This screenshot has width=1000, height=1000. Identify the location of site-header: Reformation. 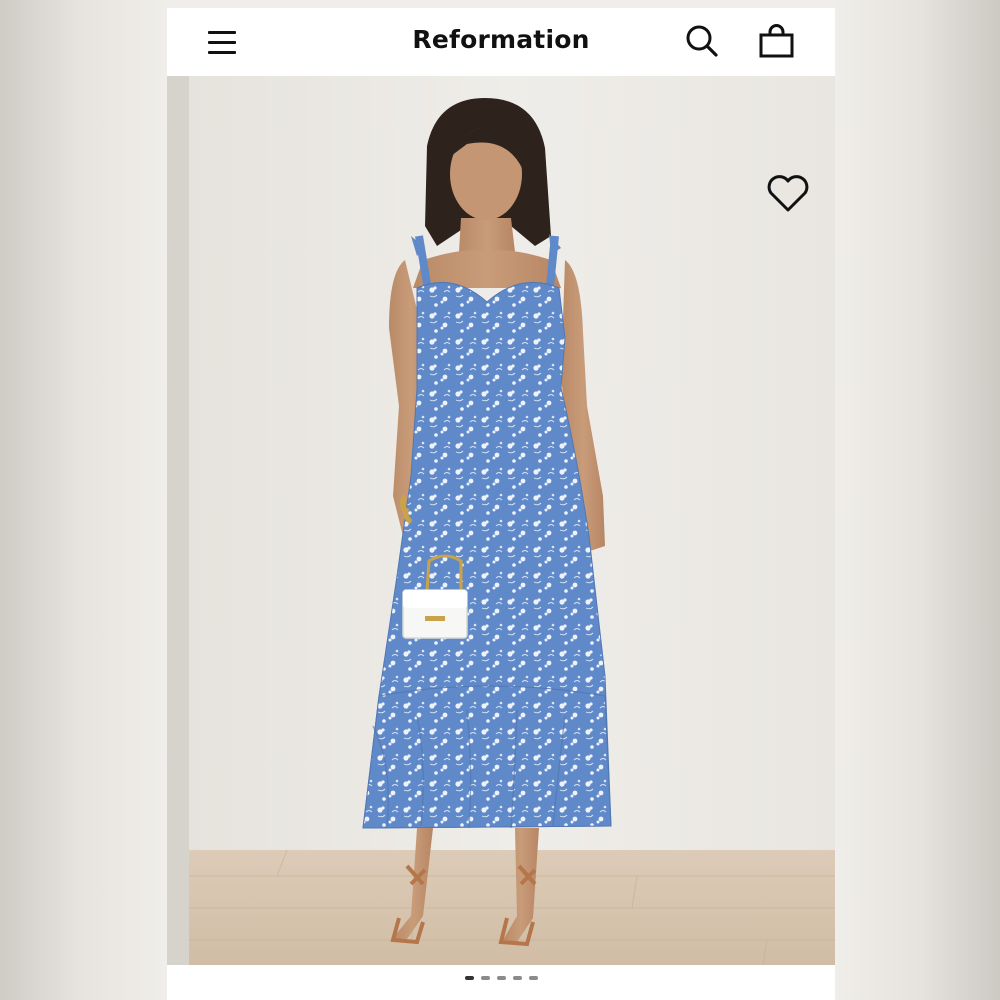
(501, 42).